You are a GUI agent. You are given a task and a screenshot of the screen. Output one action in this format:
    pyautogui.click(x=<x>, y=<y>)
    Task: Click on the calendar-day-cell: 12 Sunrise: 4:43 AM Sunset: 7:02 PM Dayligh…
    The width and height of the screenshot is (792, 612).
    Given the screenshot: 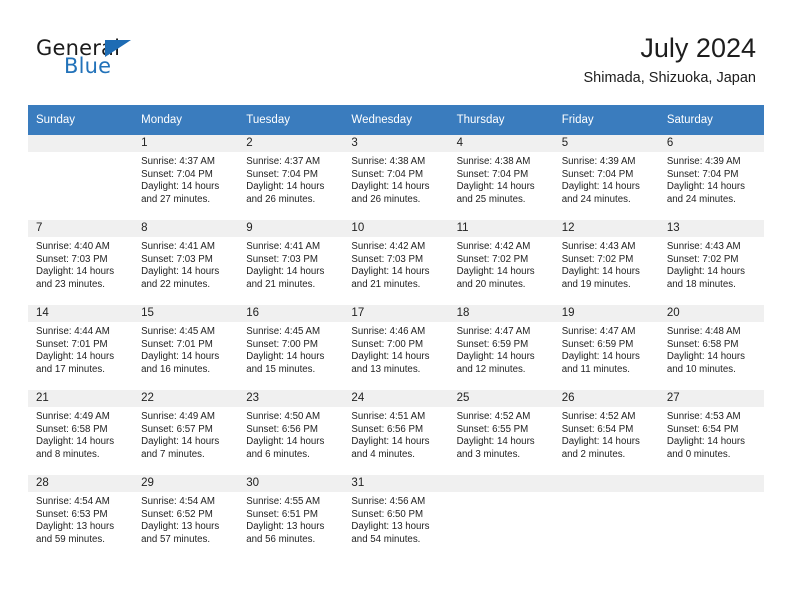 What is the action you would take?
    pyautogui.click(x=606, y=262)
    